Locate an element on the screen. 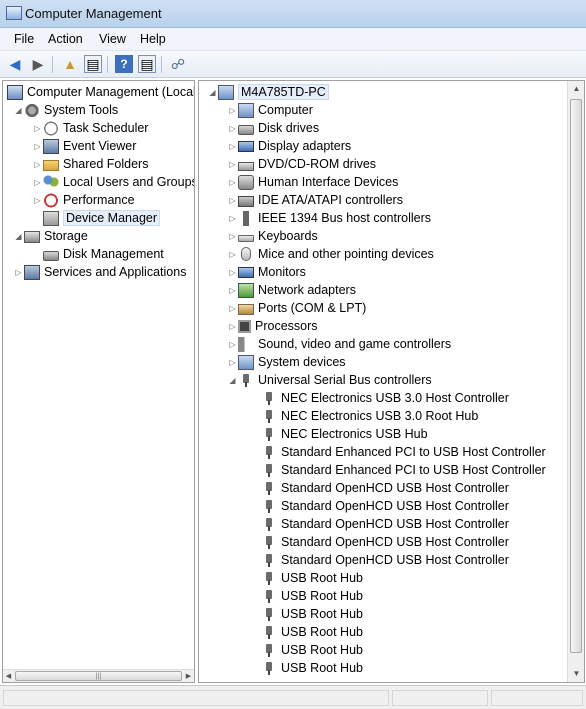  usb-device-label: Standard OpenHCD USB Host Controller is located at coordinates (395, 506).